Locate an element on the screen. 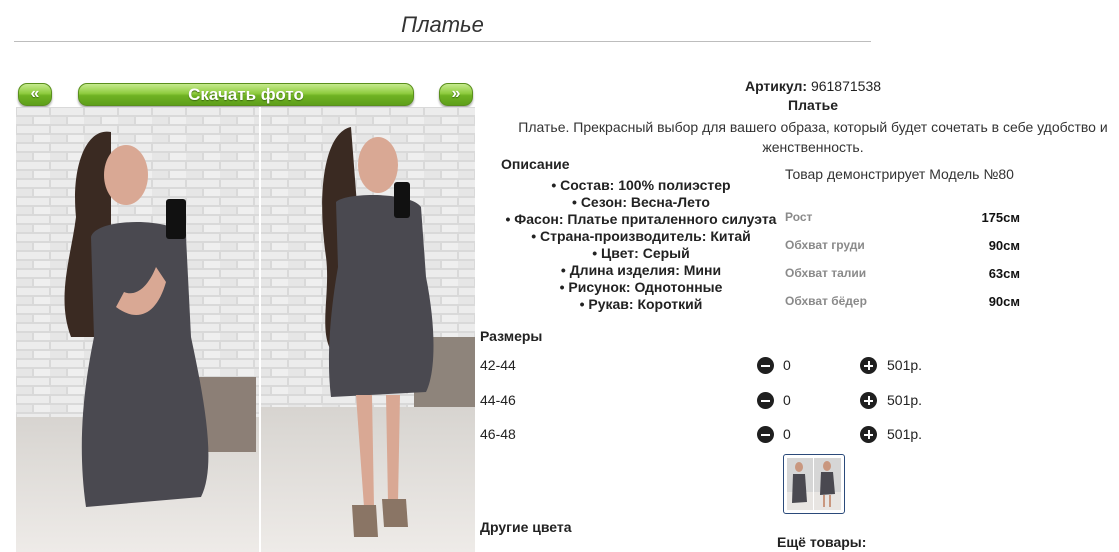 Image resolution: width=1119 pixels, height=552 pixels. sizes-heading: Размеры is located at coordinates (511, 336).